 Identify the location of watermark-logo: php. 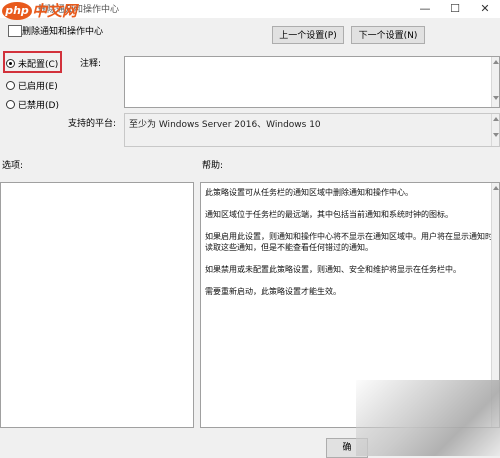
(17, 11).